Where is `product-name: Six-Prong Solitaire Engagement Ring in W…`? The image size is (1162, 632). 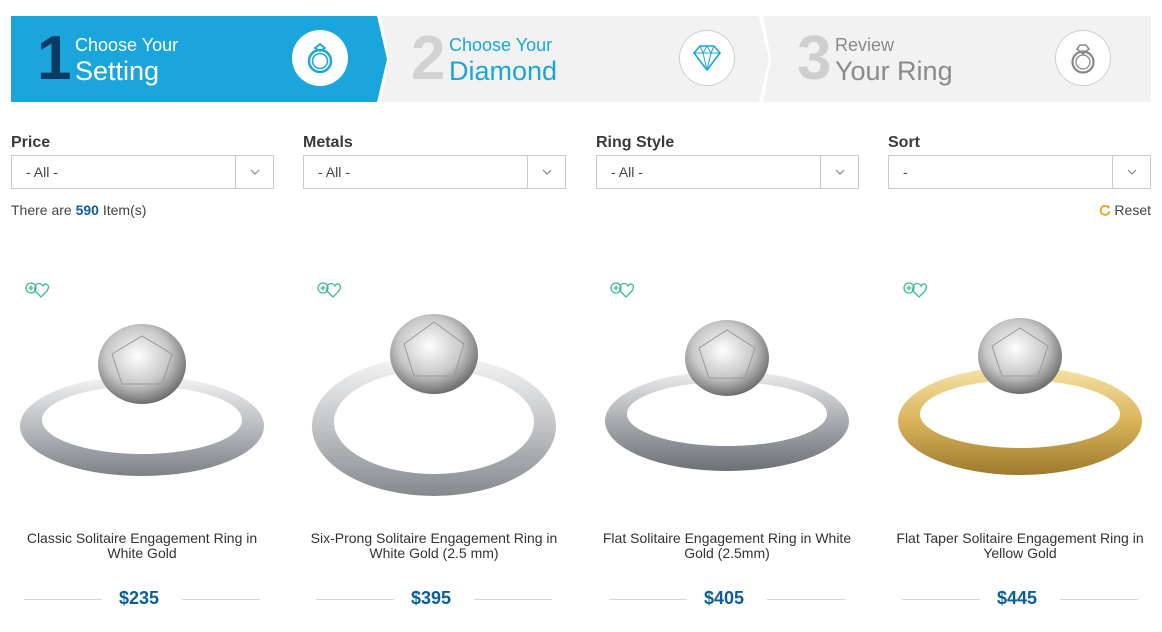 product-name: Six-Prong Solitaire Engagement Ring in W… is located at coordinates (434, 546).